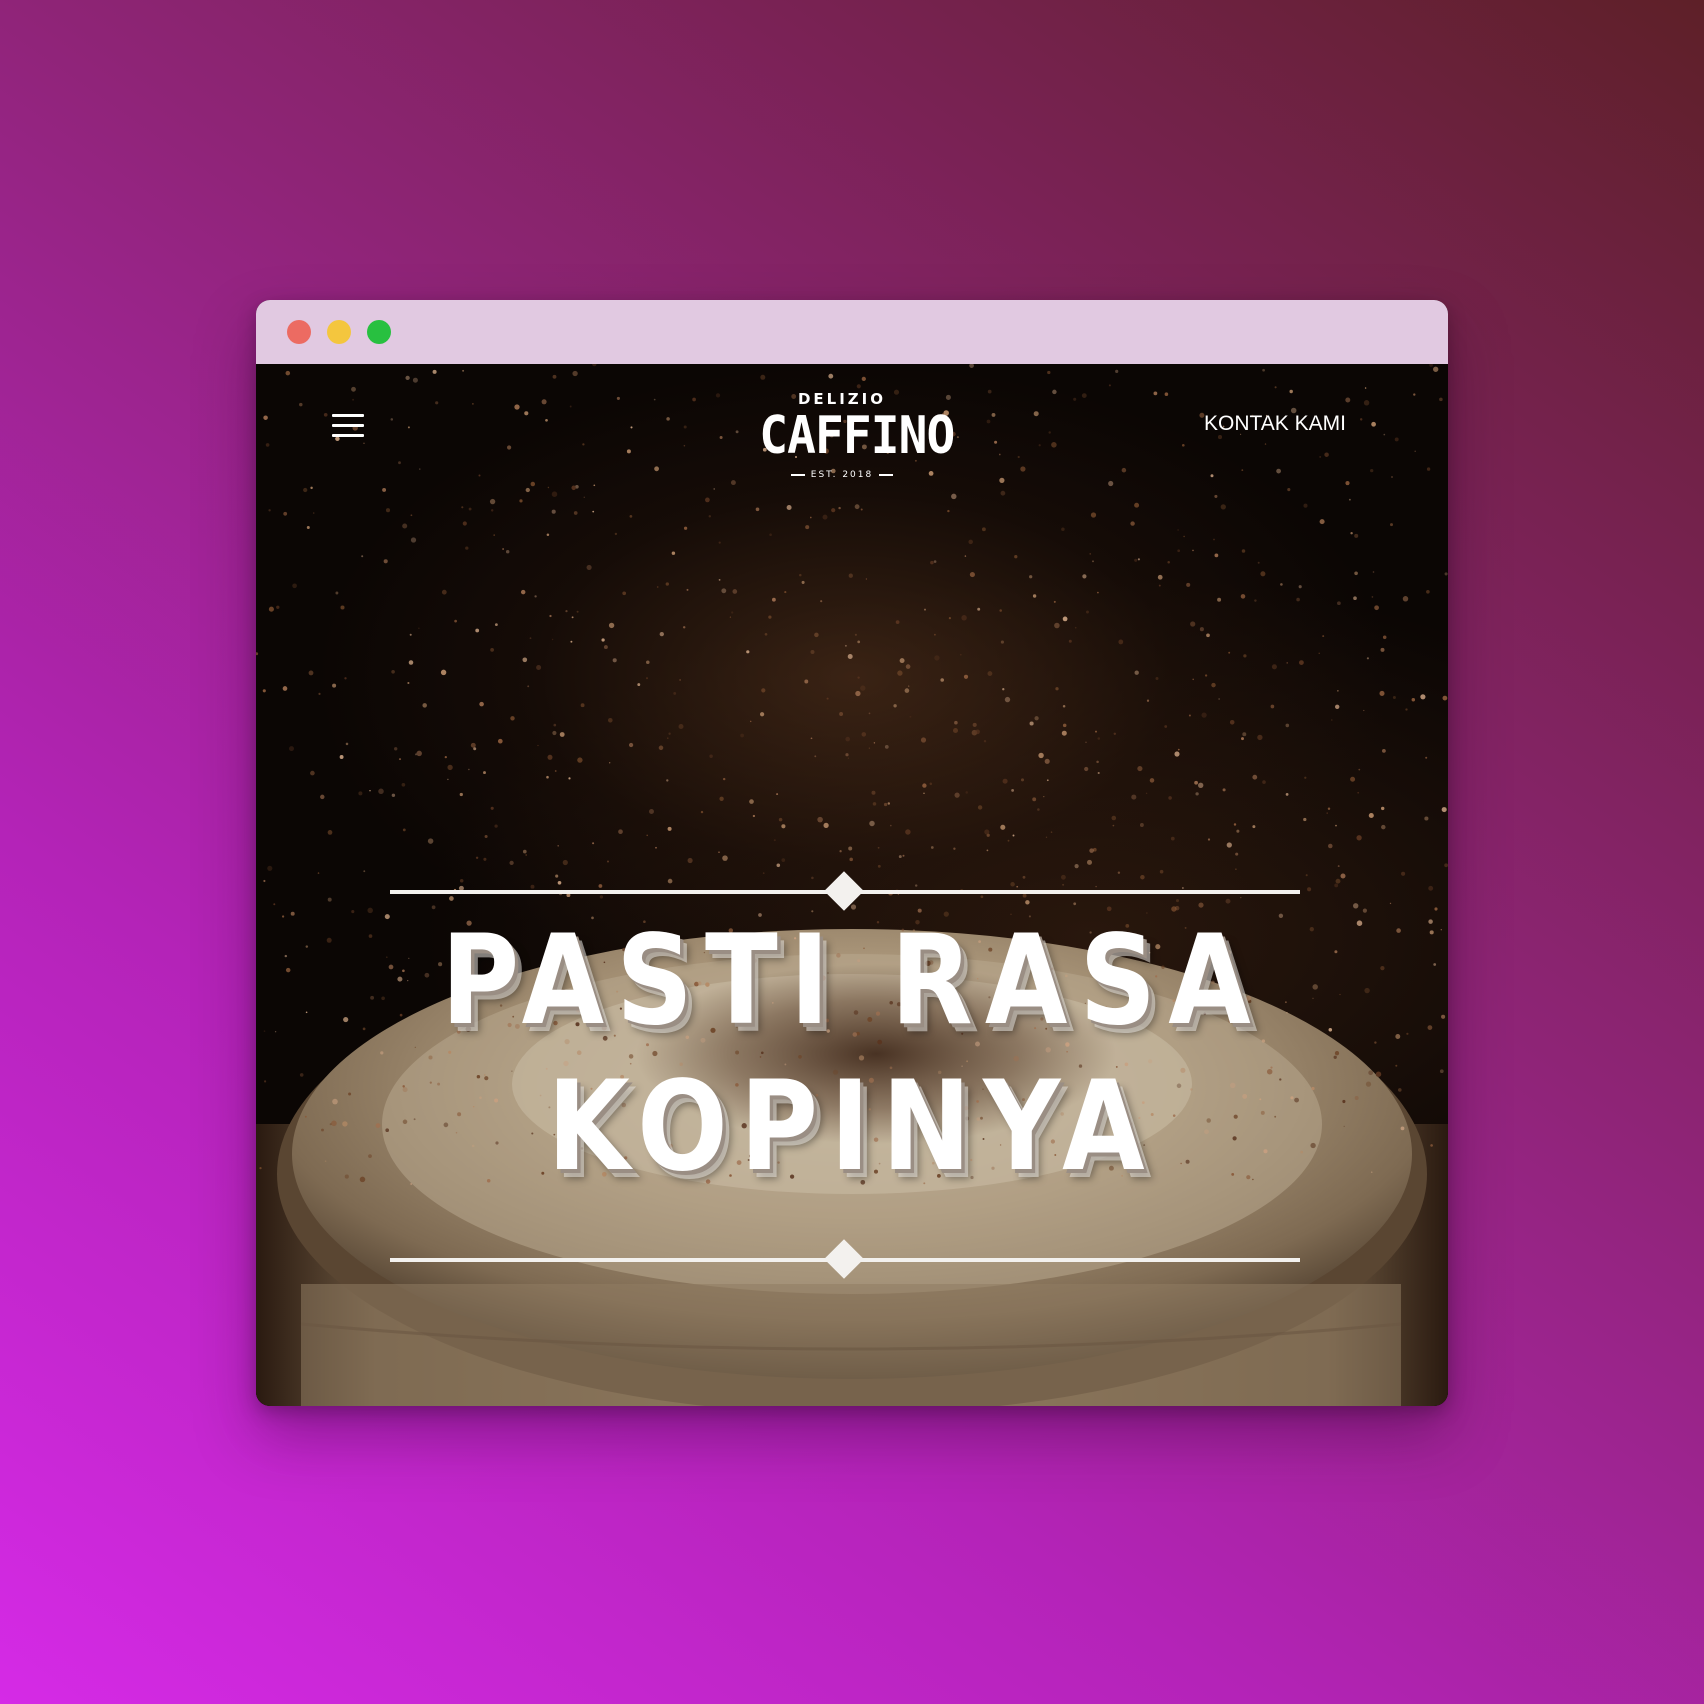 The width and height of the screenshot is (1704, 1704). Describe the element at coordinates (339, 332) in the screenshot. I see `minimize-window-button` at that location.